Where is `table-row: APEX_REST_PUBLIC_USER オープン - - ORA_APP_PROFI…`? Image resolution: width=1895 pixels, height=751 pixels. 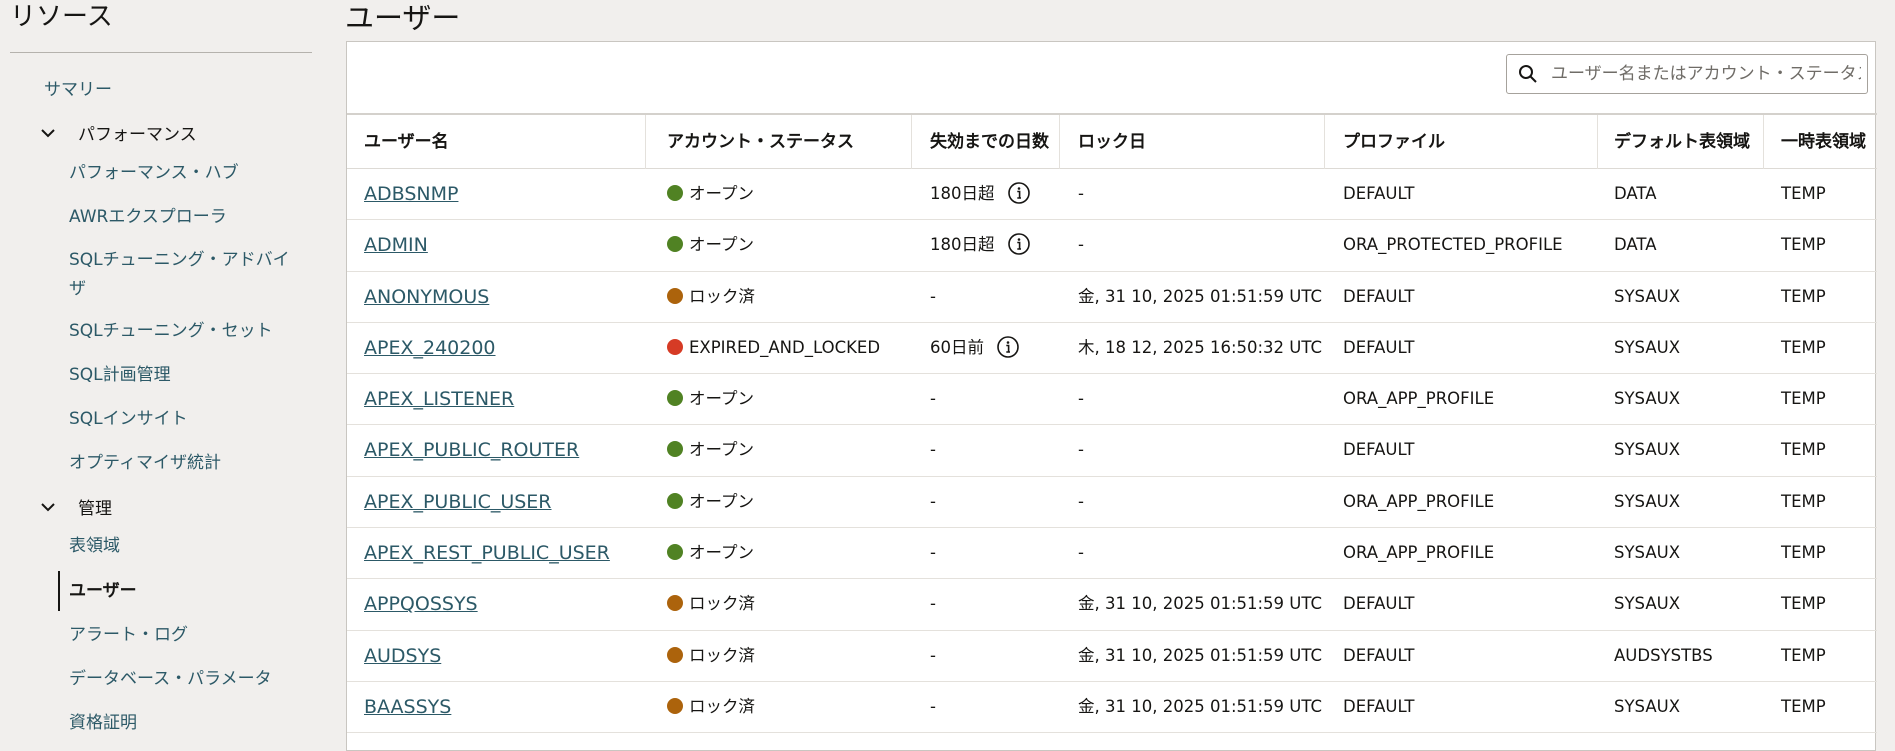 table-row: APEX_REST_PUBLIC_USER オープン - - ORA_APP_PROFI… is located at coordinates (1112, 554).